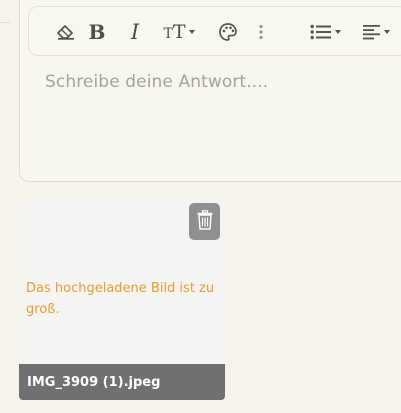  I want to click on trash-icon, so click(205, 221).